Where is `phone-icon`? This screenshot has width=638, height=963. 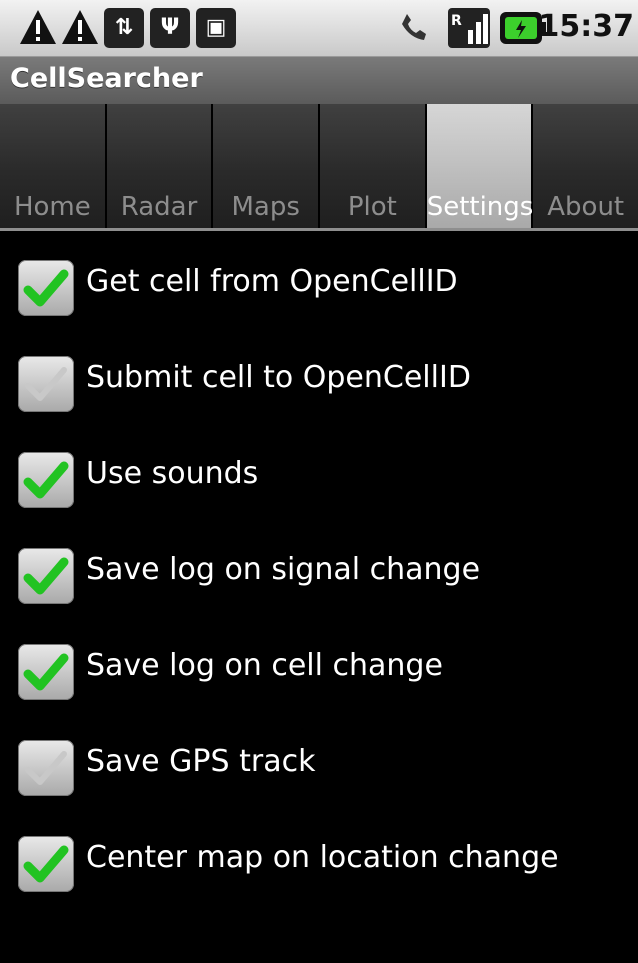
phone-icon is located at coordinates (414, 27).